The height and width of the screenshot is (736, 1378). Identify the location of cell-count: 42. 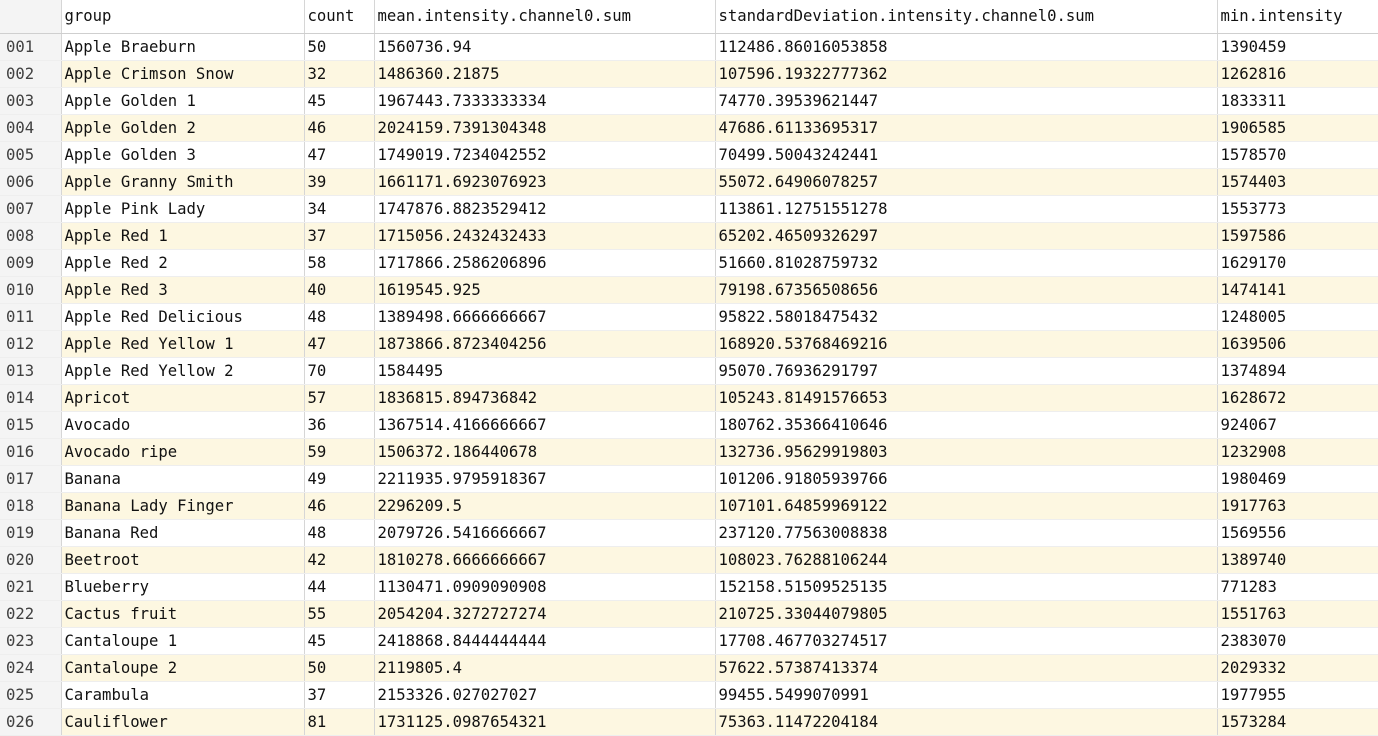
(338, 560).